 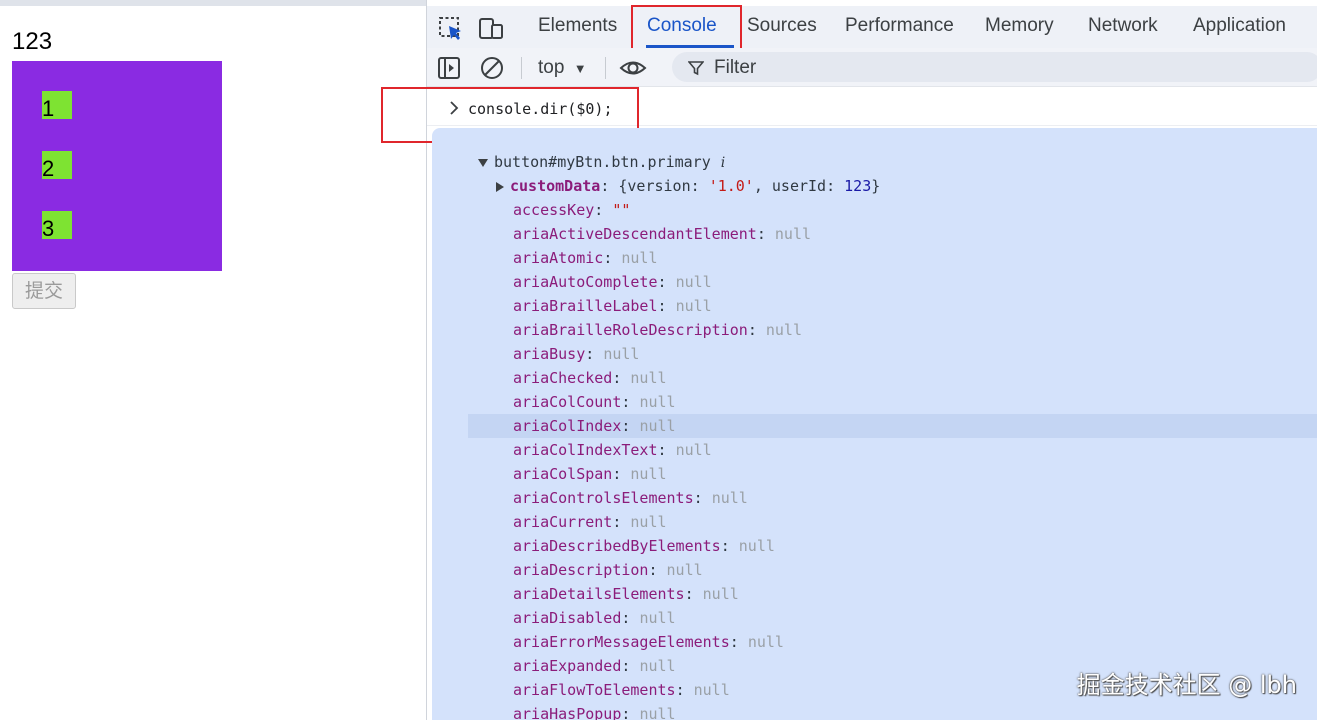 I want to click on property-row: ariaChecked: null, so click(x=590, y=378).